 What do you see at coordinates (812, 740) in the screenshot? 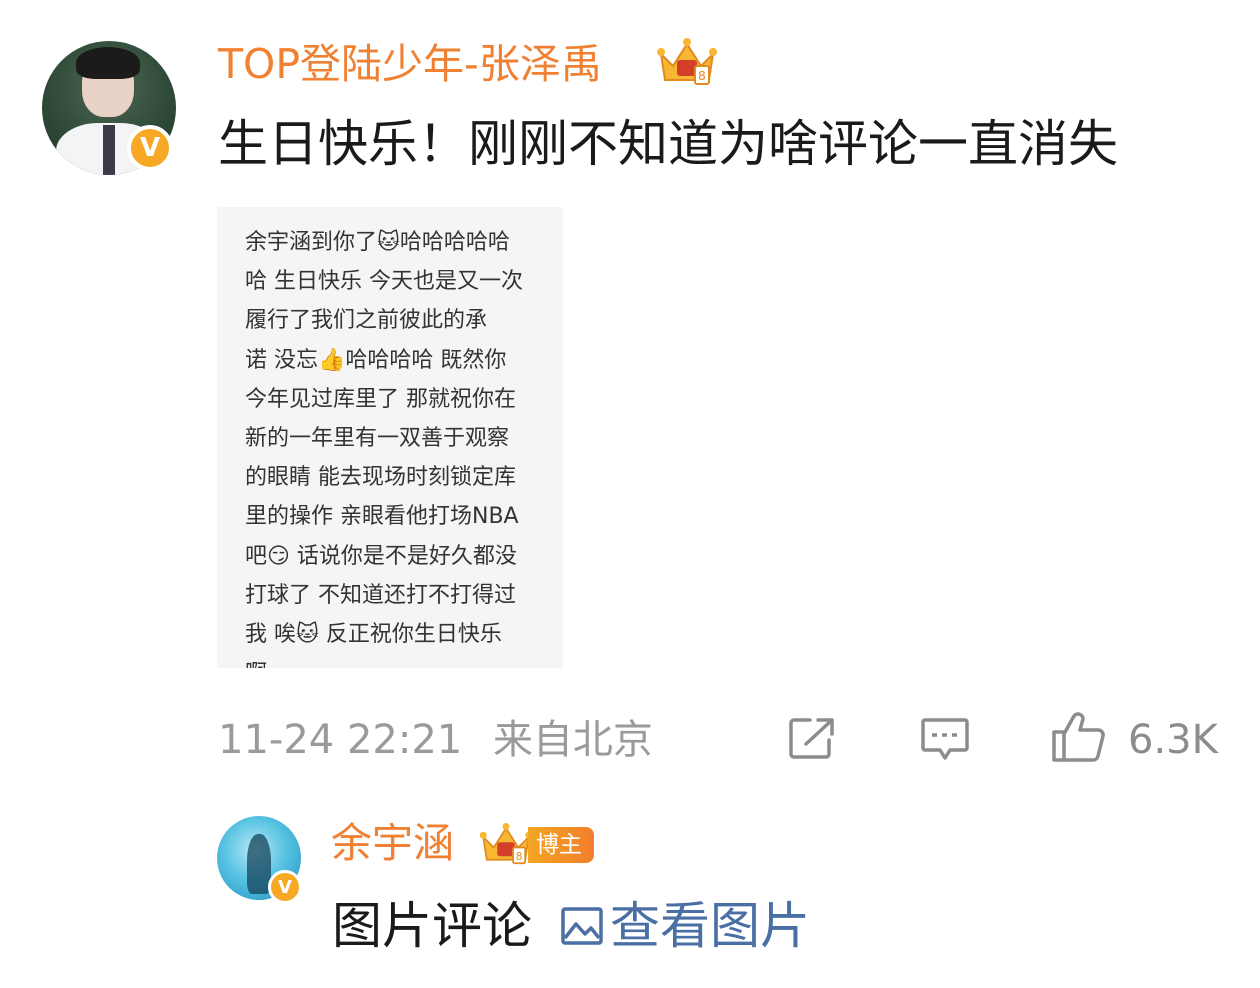
I see `share-icon` at bounding box center [812, 740].